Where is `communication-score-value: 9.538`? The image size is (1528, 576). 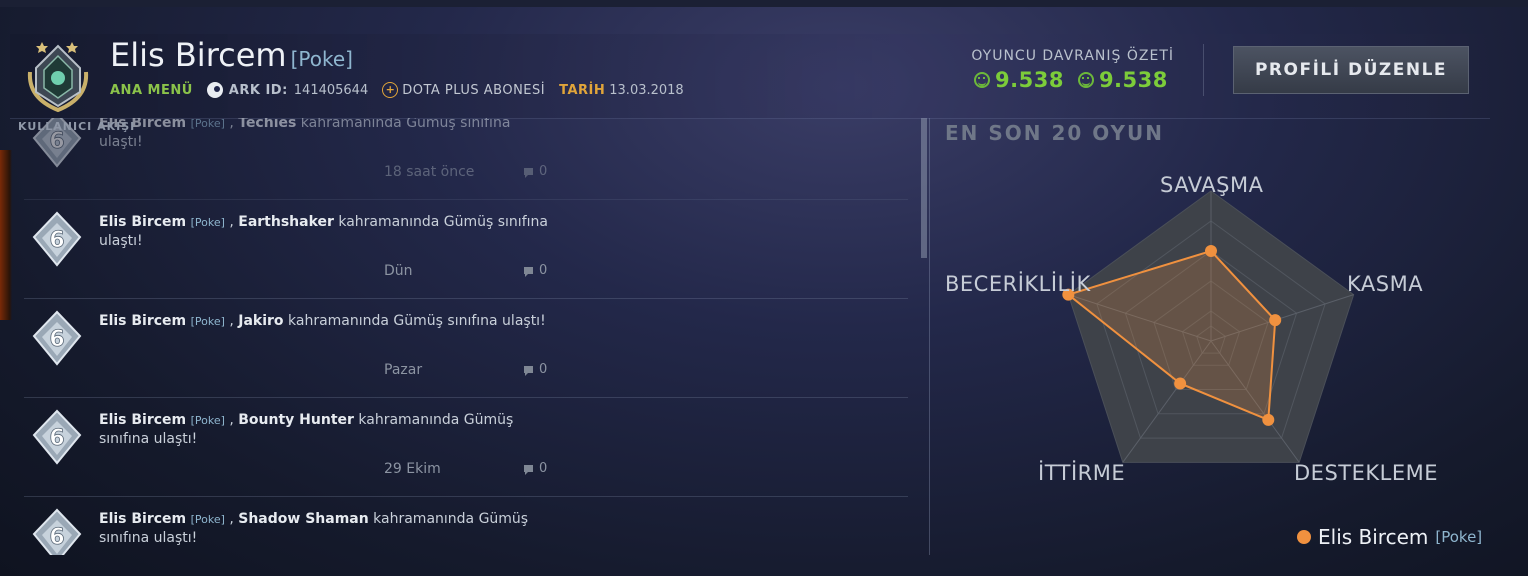
communication-score-value: 9.538 is located at coordinates (1133, 80).